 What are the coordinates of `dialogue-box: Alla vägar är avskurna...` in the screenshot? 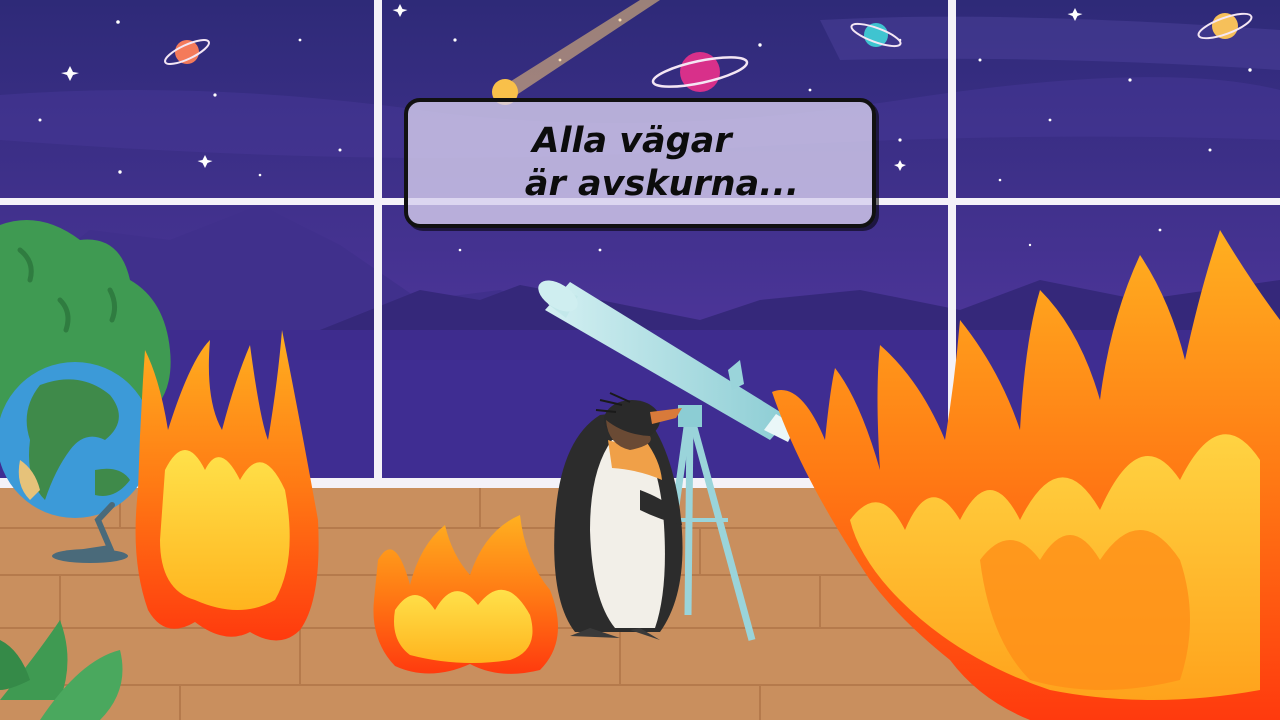 It's located at (640, 163).